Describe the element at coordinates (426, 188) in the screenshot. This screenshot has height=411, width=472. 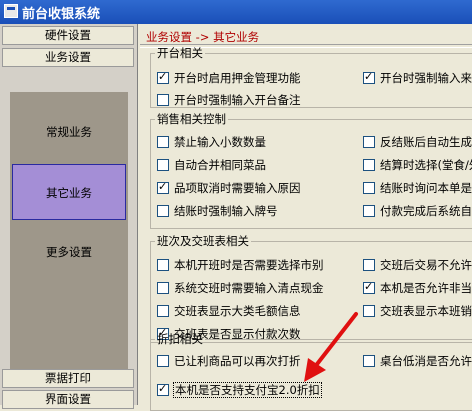
I see `checkbox-label: 结账时询问本单是否` at that location.